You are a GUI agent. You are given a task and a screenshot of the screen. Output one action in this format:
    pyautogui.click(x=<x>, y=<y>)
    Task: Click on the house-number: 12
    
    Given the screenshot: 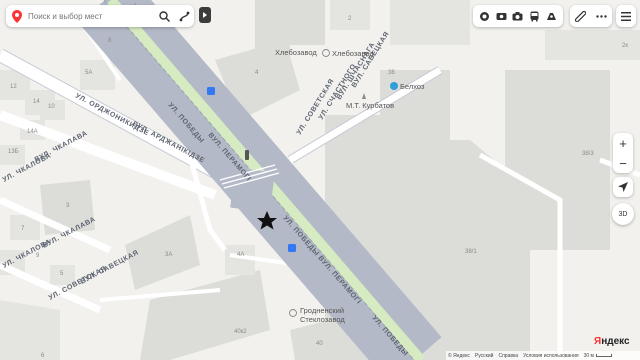 What is the action you would take?
    pyautogui.click(x=13, y=87)
    